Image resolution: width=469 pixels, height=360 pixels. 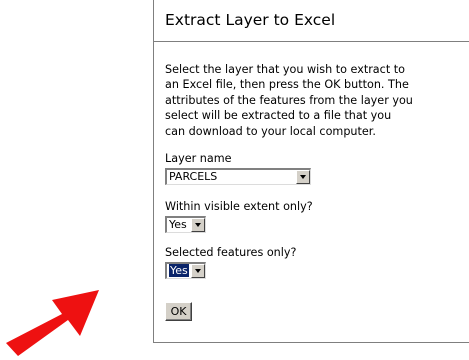 What do you see at coordinates (231, 252) in the screenshot?
I see `selected-features-label: Selected features only?` at bounding box center [231, 252].